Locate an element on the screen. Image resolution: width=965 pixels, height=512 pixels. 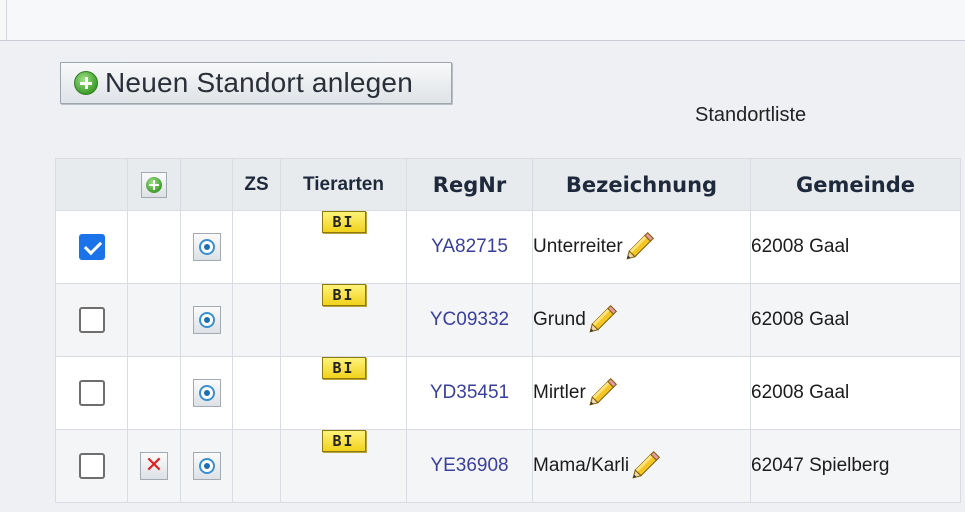
column-header-gemeinde: Gemeinde is located at coordinates (855, 184).